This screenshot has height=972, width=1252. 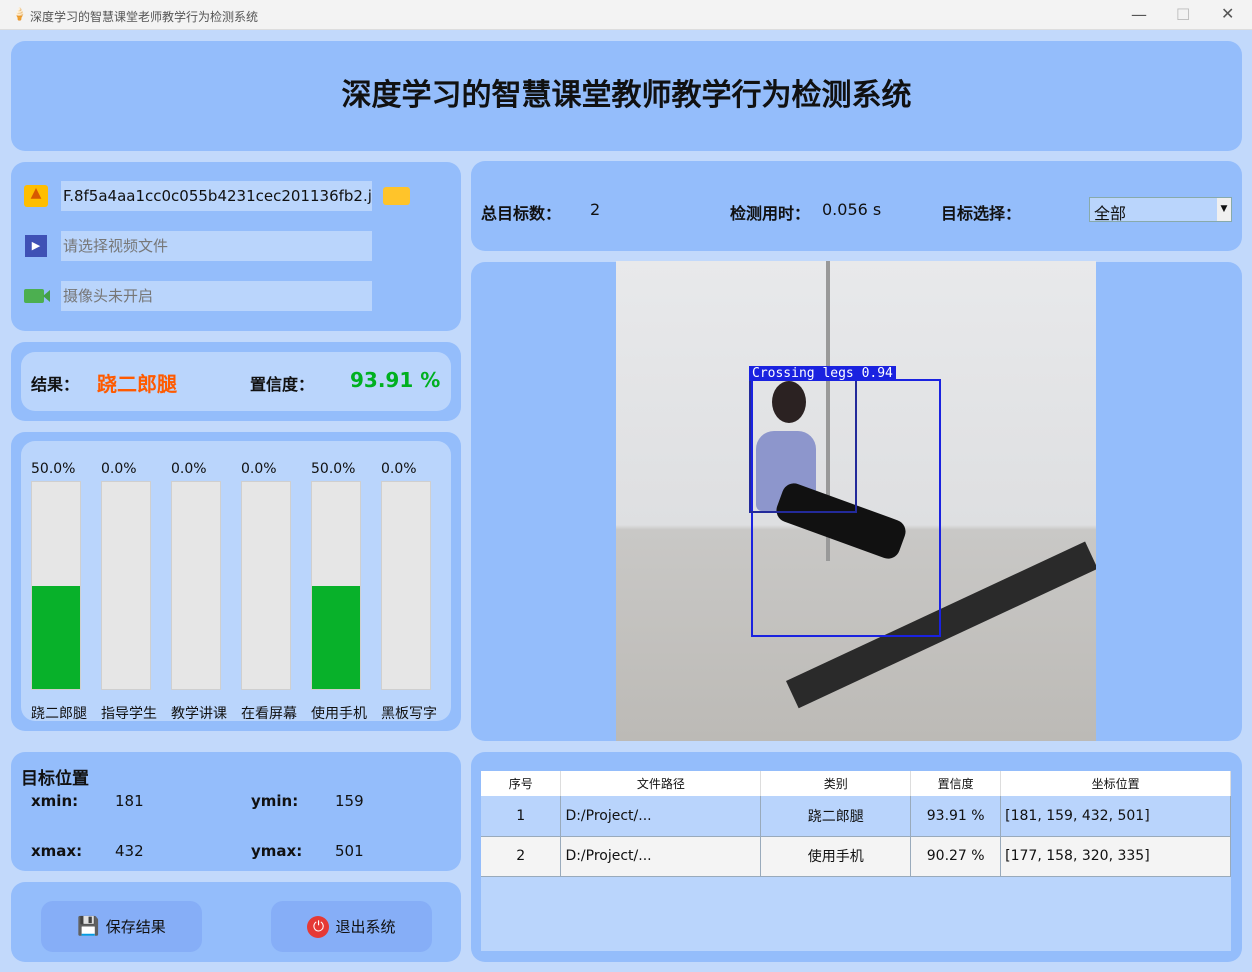 I want to click on close-button: ✕, so click(x=1227, y=13).